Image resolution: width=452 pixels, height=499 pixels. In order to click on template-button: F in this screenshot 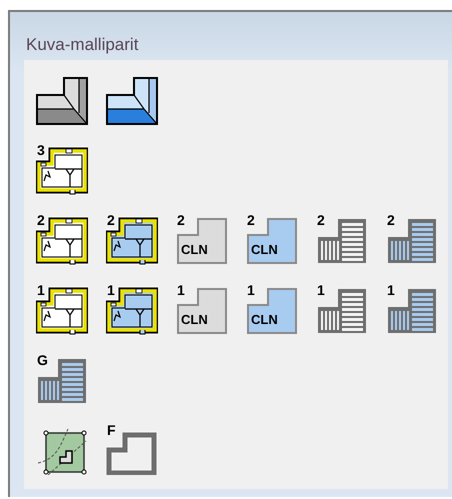, I will do `click(132, 451)`.